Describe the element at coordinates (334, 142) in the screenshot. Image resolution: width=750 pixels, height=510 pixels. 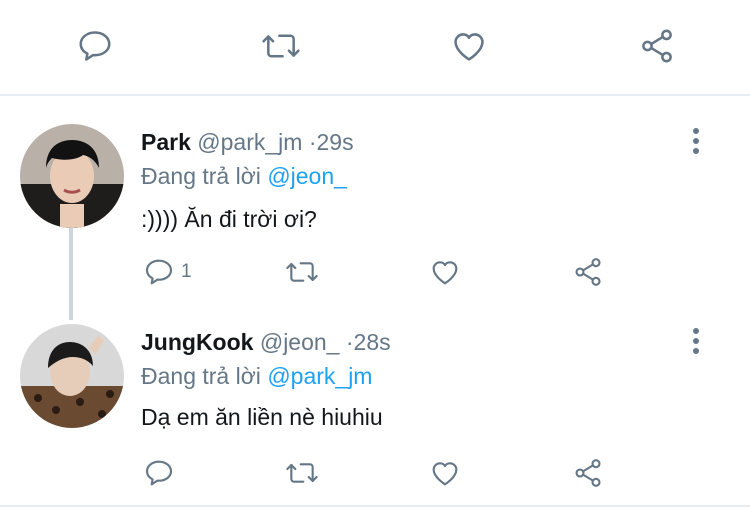
I see `timestamp: 29s` at that location.